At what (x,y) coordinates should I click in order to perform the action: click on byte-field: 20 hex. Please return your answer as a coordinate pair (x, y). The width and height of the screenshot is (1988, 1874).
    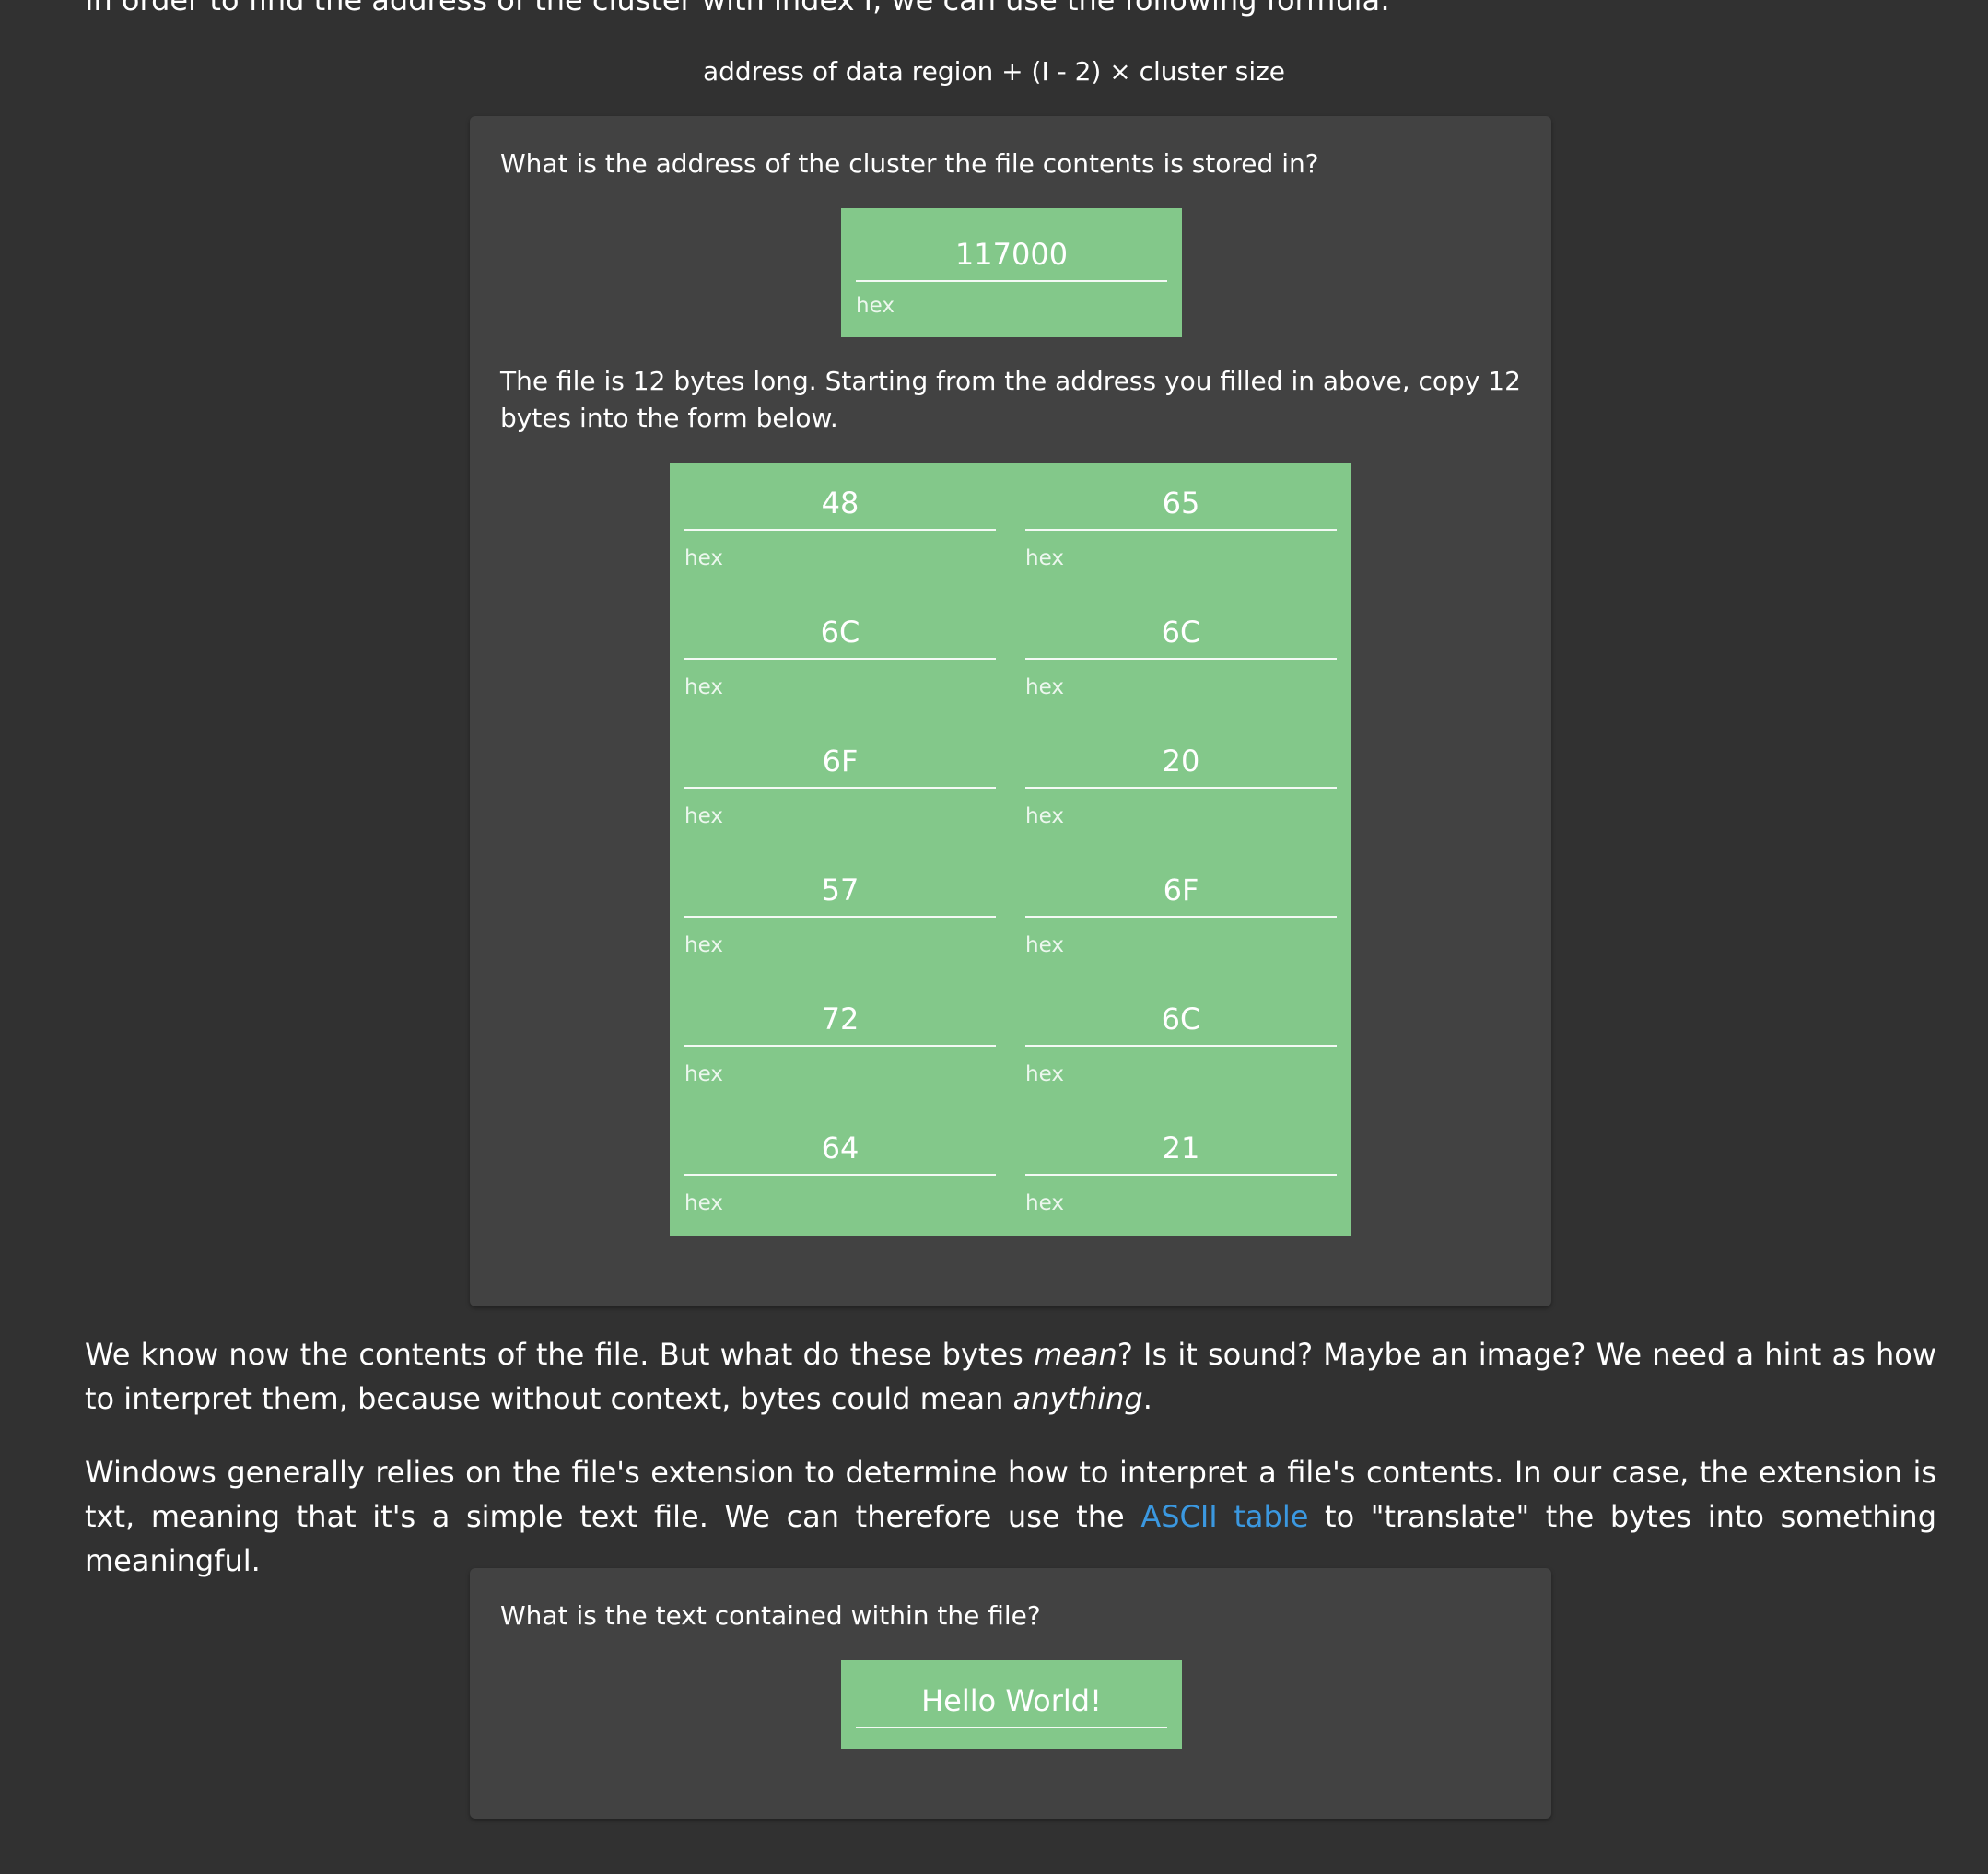
    Looking at the image, I should click on (1181, 784).